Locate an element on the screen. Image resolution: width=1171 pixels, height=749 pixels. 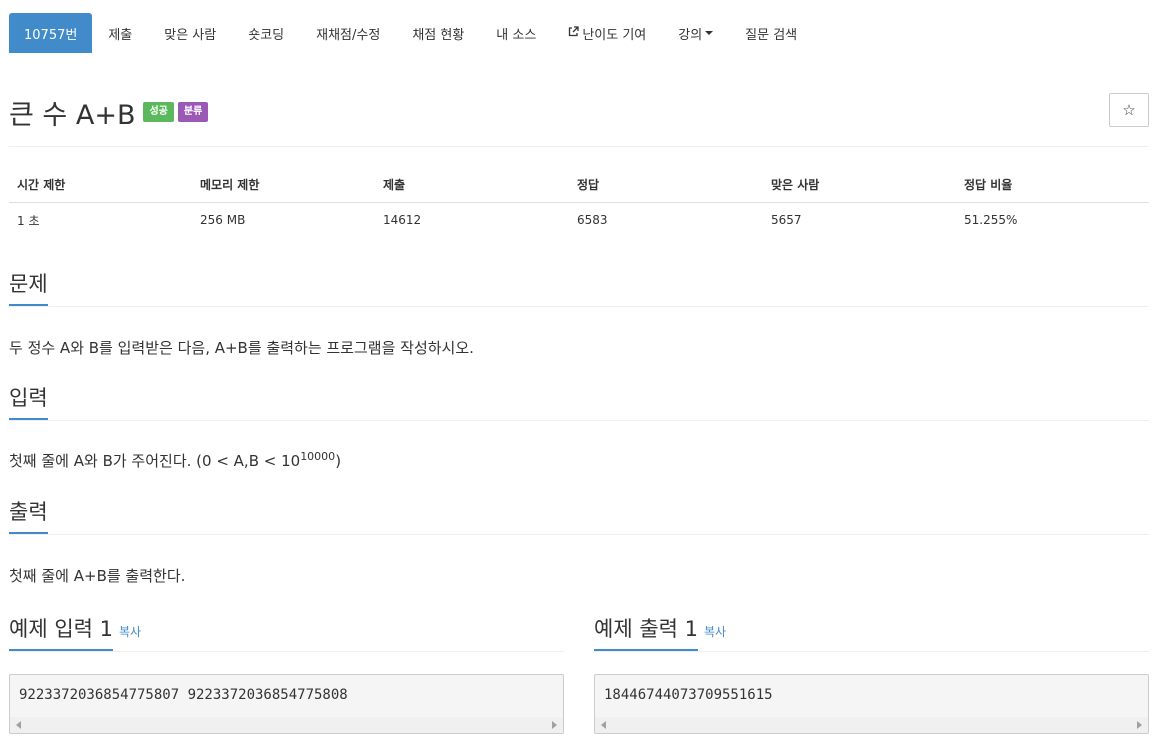
tab-my-source: 내 소스 is located at coordinates (516, 33).